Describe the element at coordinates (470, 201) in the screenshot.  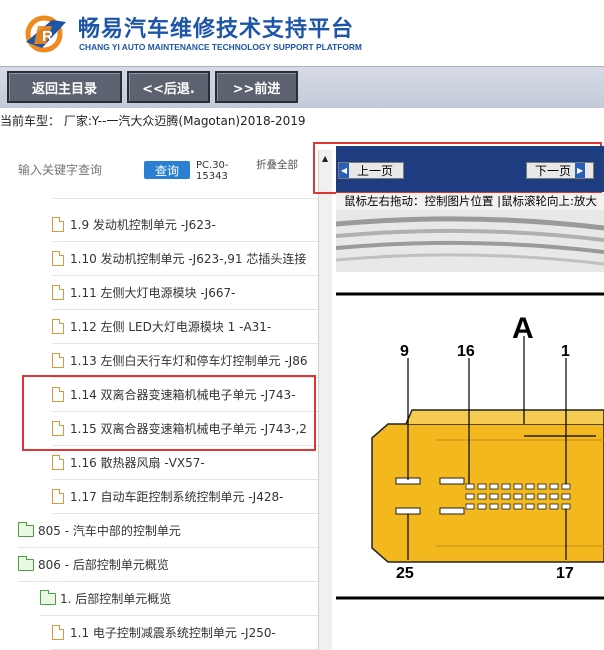
I see `viewer-hint: 鼠标左右拖动：控制图片位置 |鼠标滚轮向上:放大` at that location.